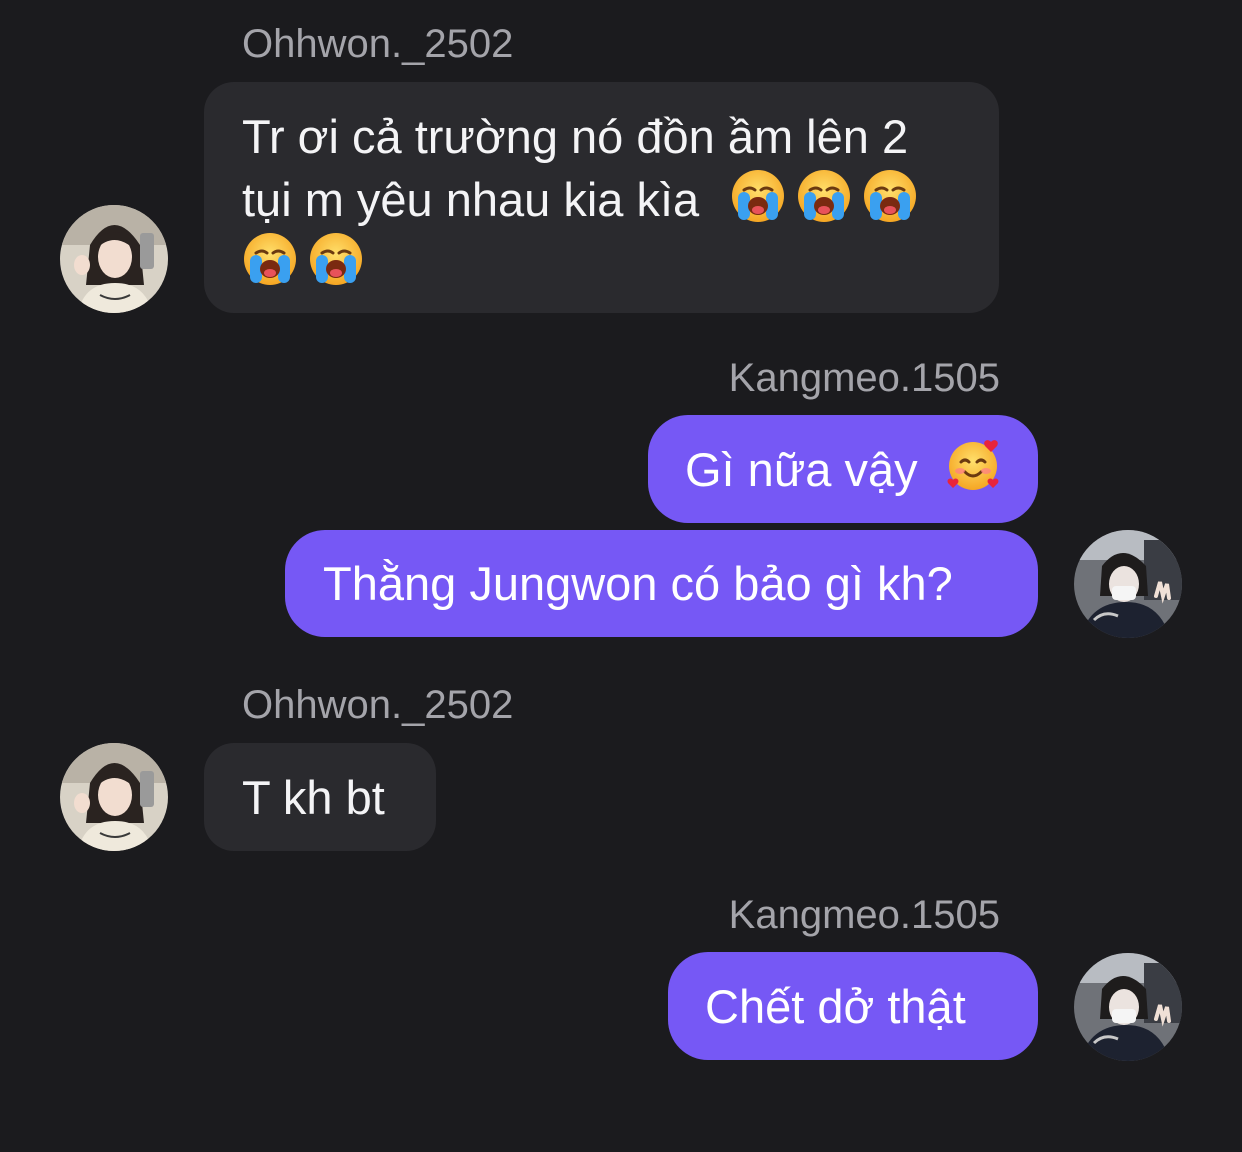  I want to click on message-text: T kh bt, so click(313, 797).